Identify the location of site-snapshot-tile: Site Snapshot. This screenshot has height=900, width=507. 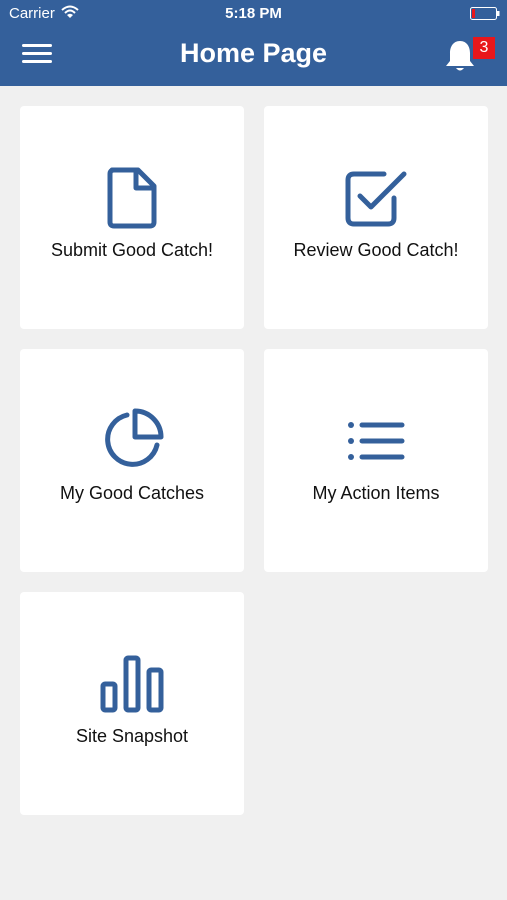
(132, 703).